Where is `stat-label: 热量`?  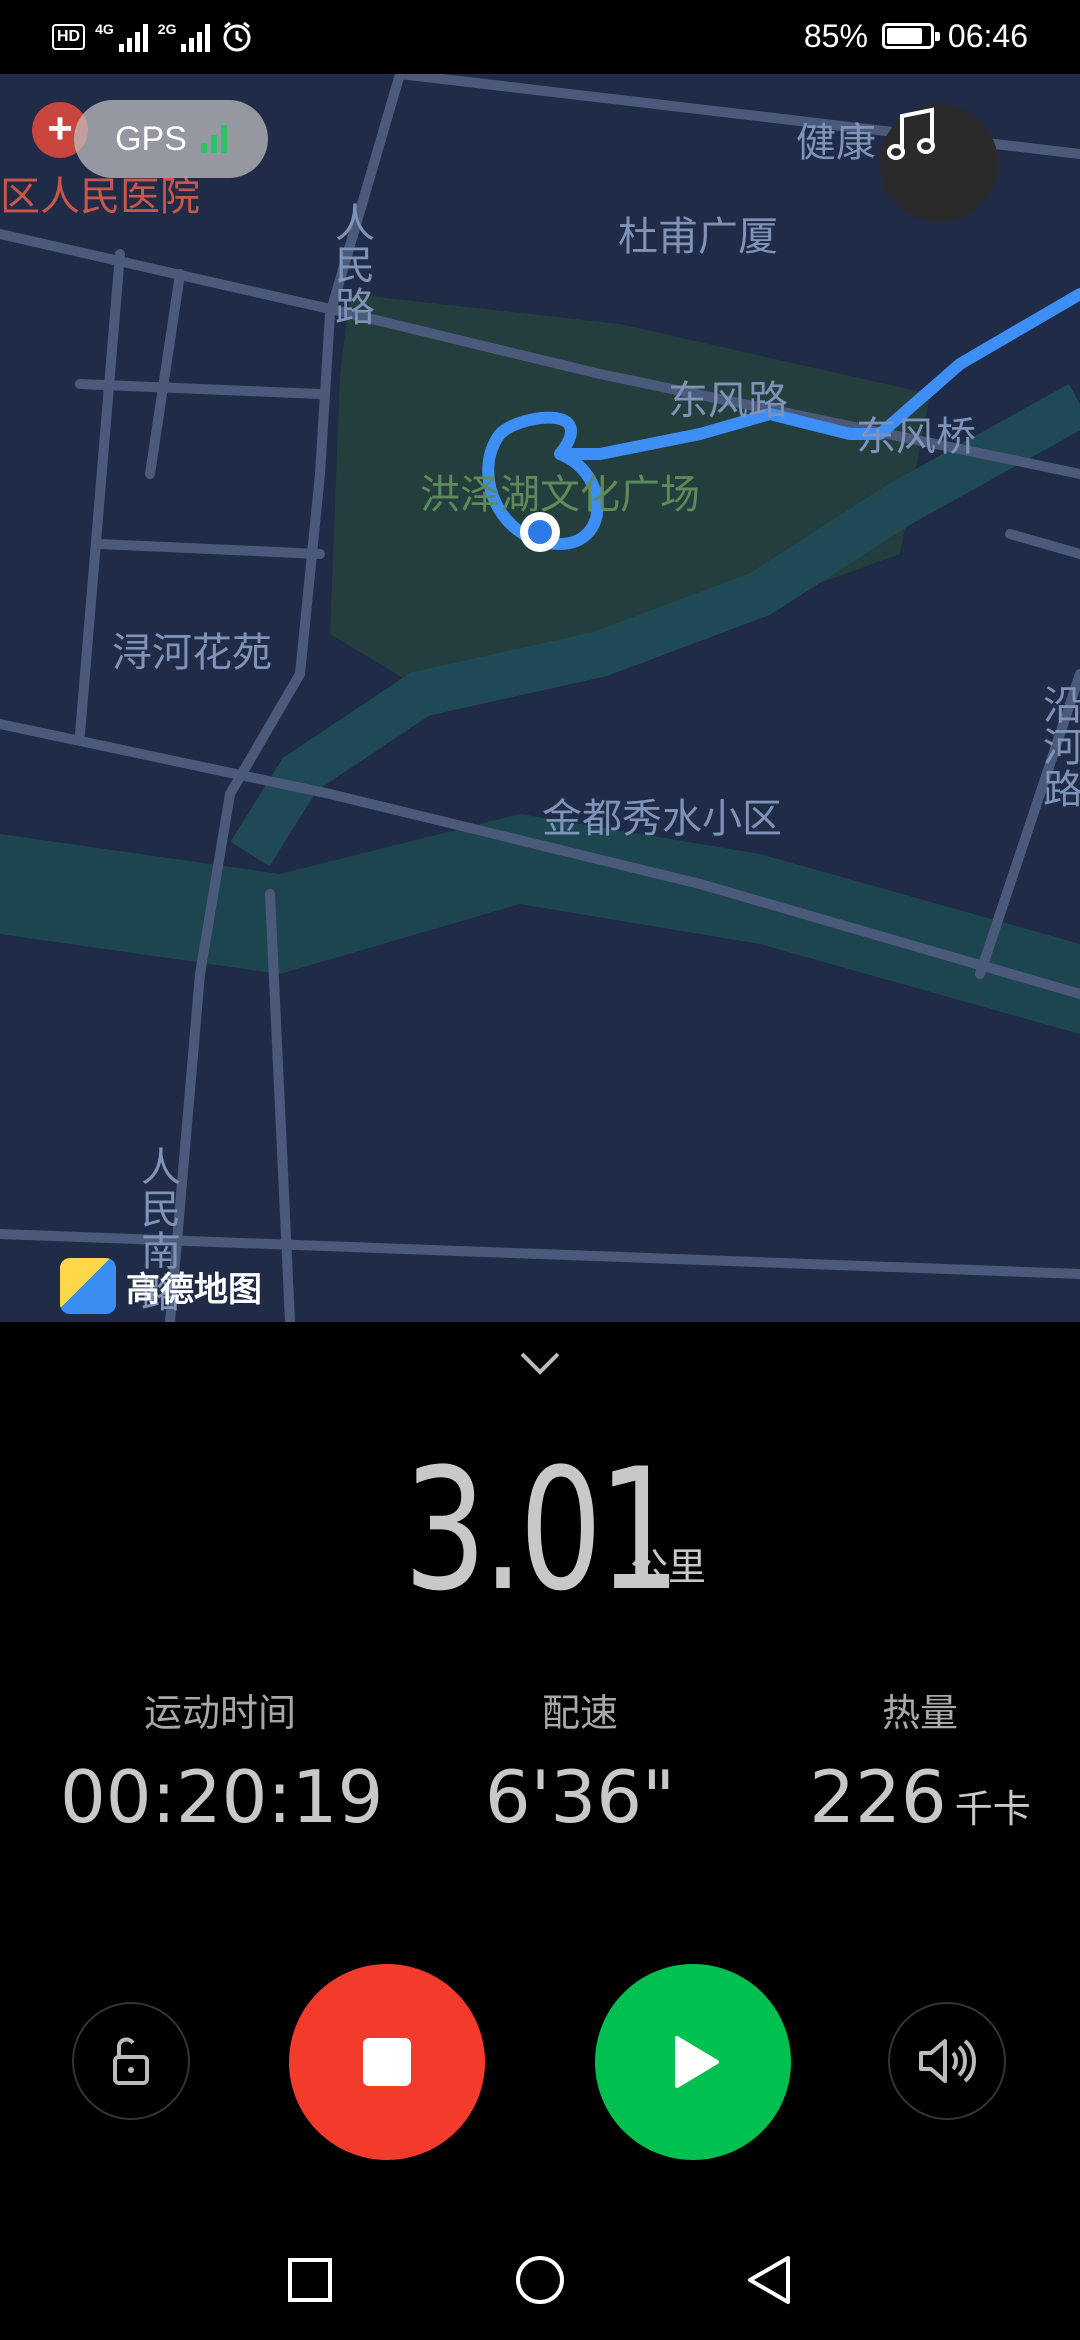
stat-label: 热量 is located at coordinates (919, 1714).